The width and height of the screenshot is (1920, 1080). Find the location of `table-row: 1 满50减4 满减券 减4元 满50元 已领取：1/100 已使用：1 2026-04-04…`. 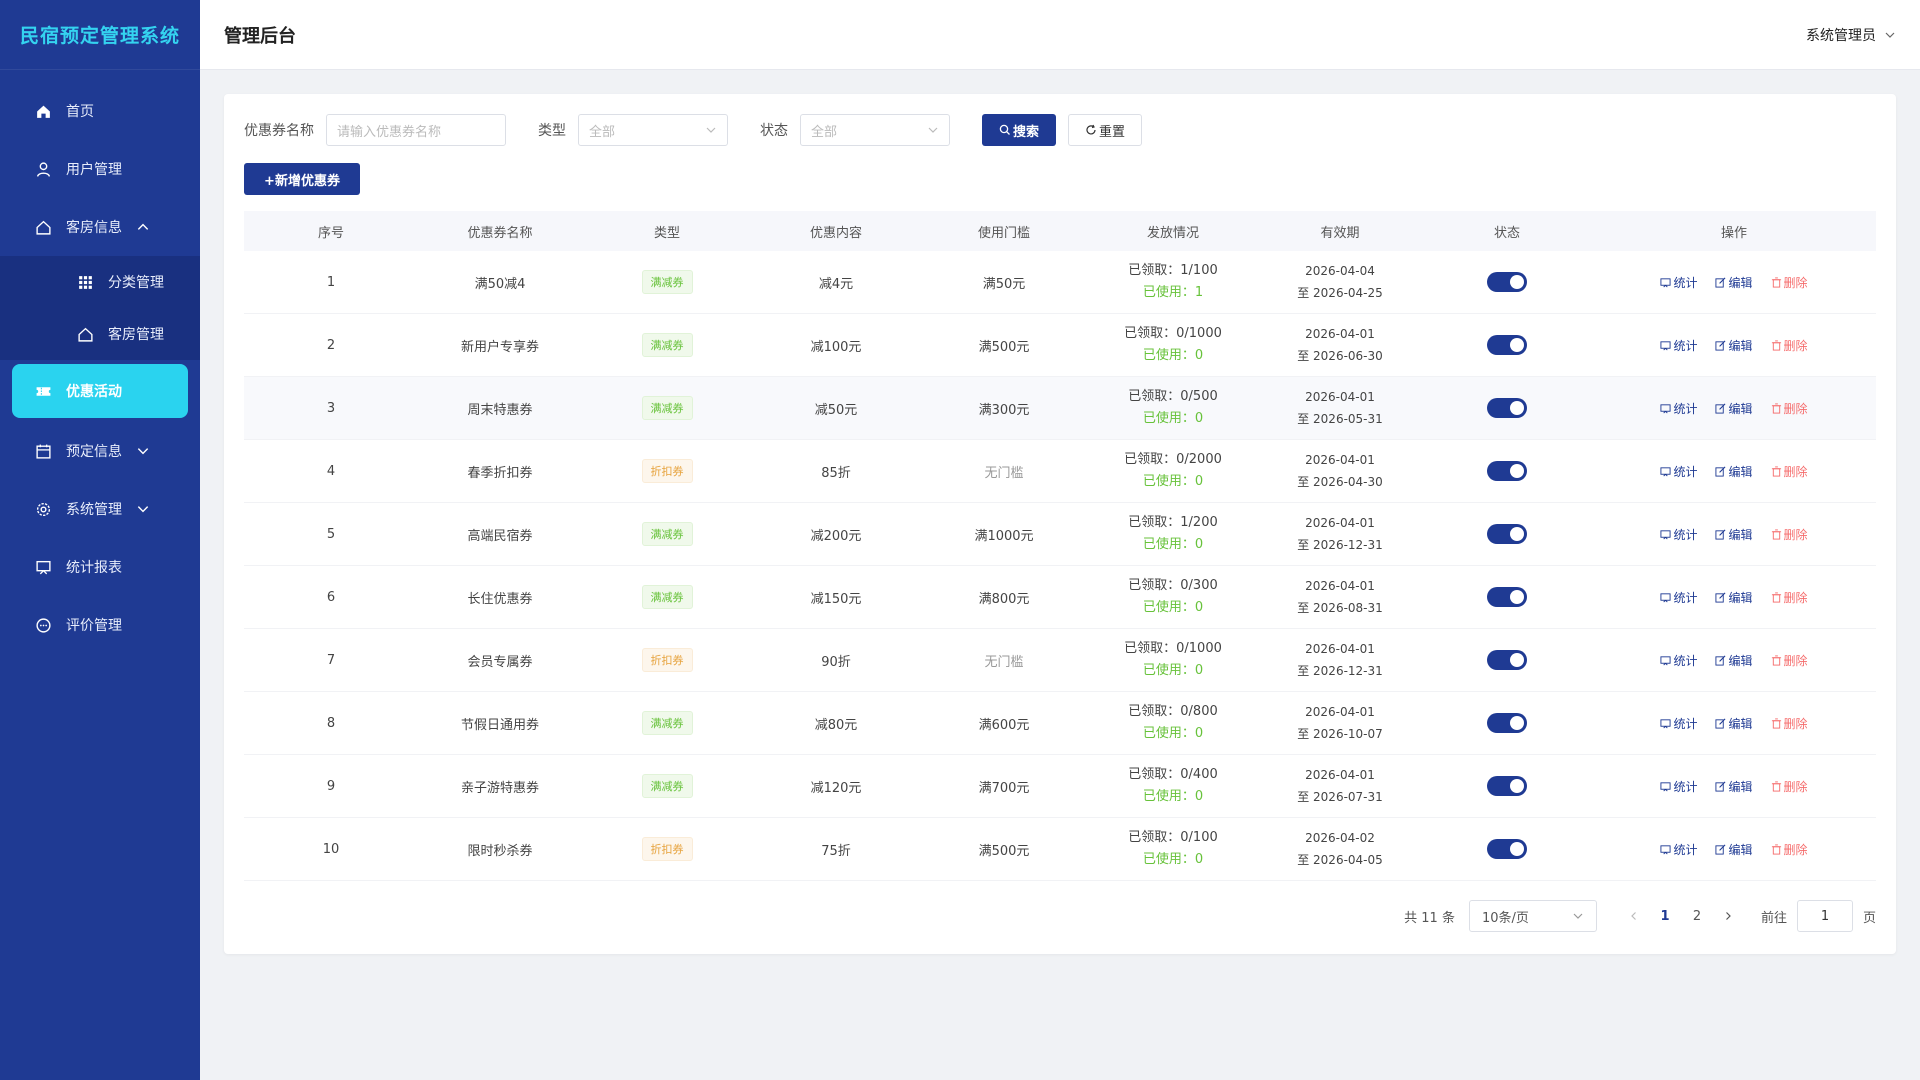

table-row: 1 满50减4 满减券 减4元 满50元 已领取：1/100 已使用：1 2026-04-04… is located at coordinates (1060, 282).